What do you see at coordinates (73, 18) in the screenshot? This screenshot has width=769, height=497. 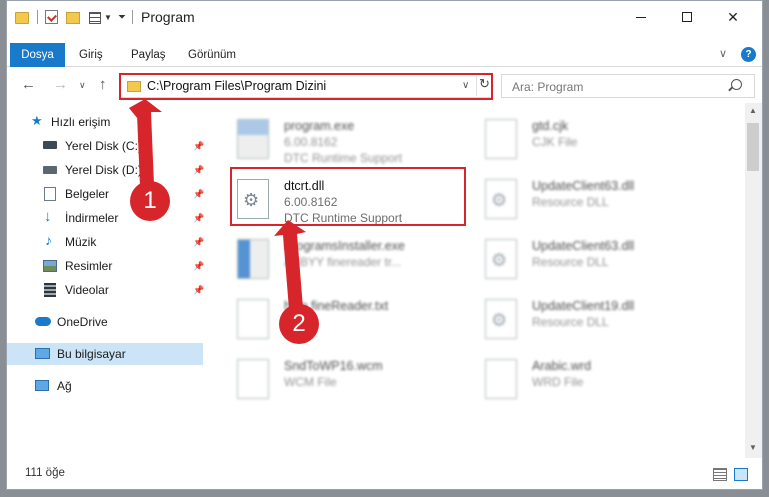 I see `new-folder-icon` at bounding box center [73, 18].